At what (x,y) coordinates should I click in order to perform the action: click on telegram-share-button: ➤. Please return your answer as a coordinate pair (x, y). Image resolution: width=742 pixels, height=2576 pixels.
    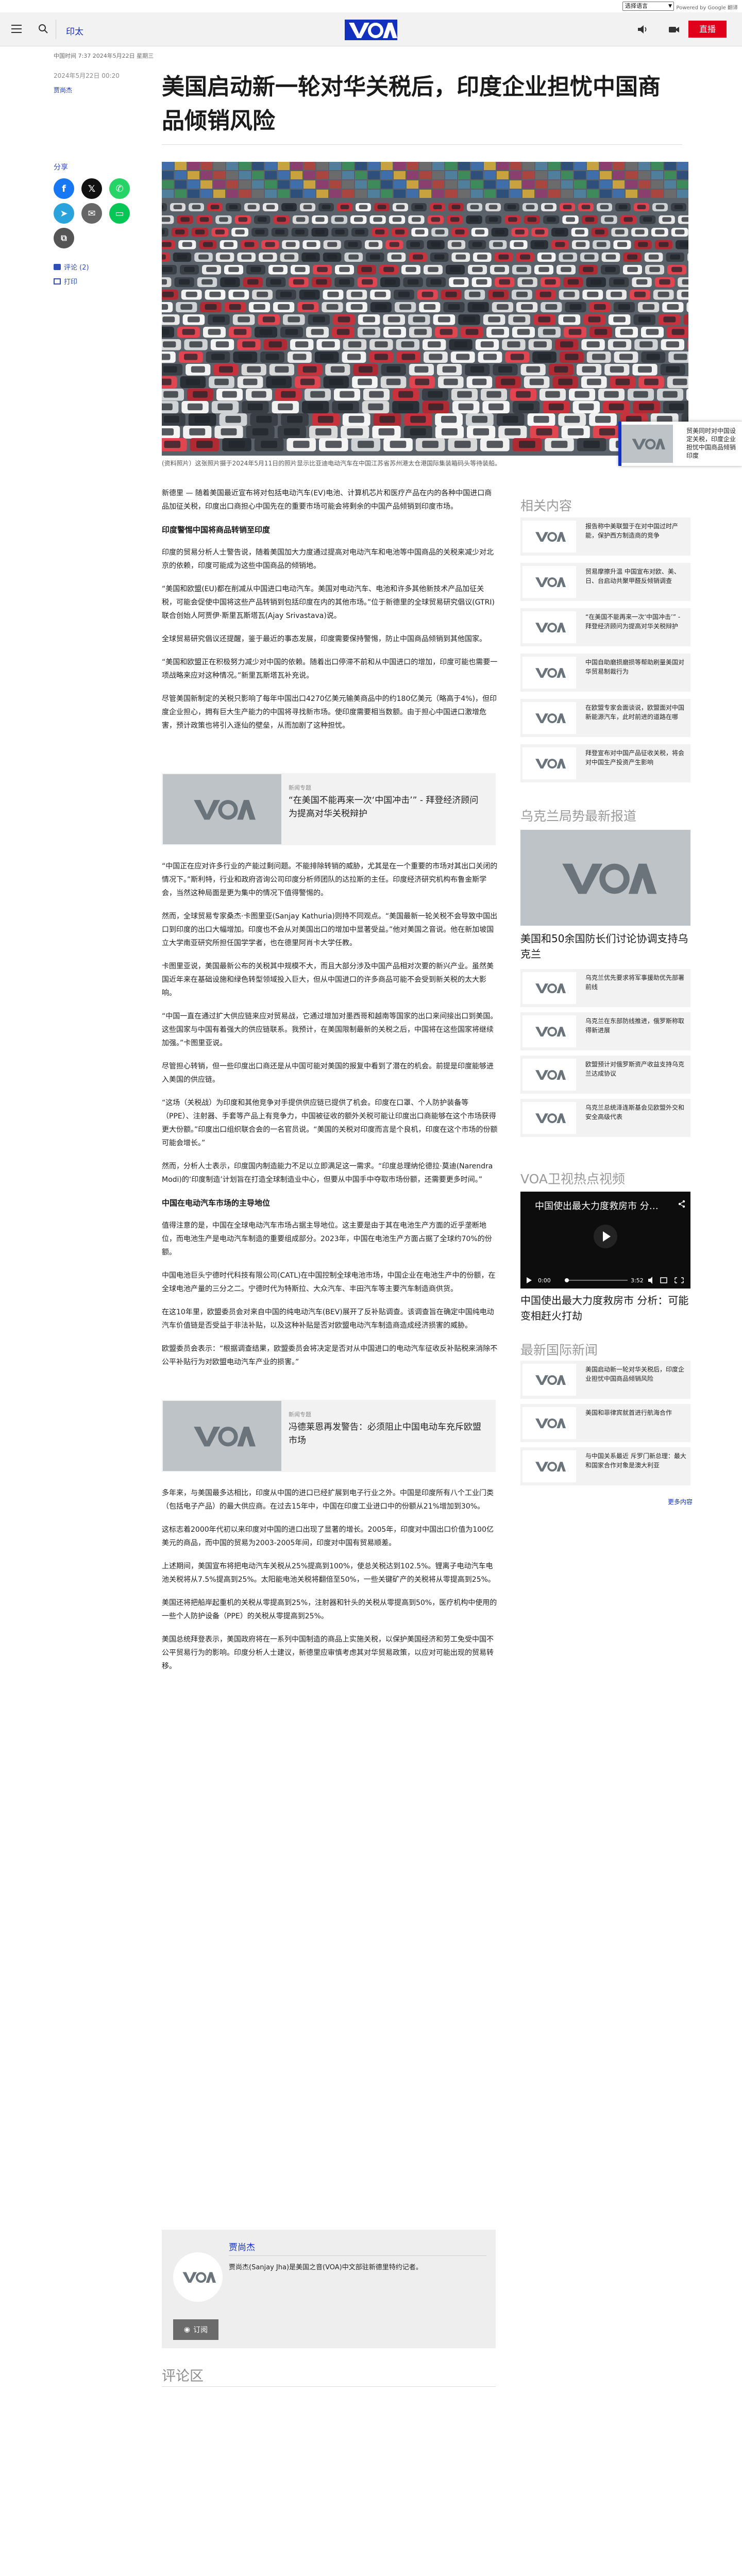
    Looking at the image, I should click on (64, 213).